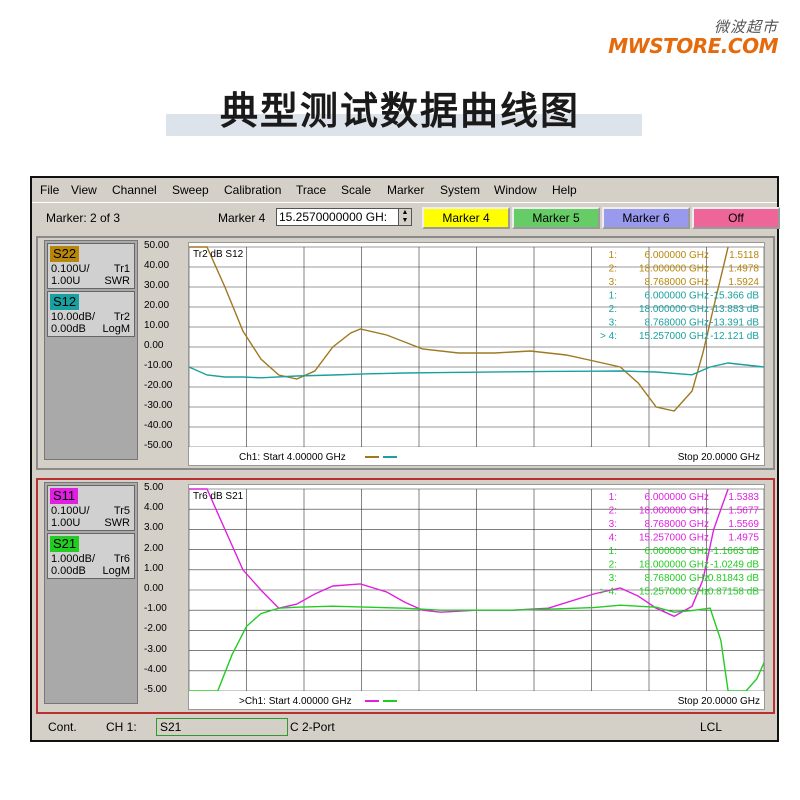 This screenshot has height=800, width=800. Describe the element at coordinates (91, 314) in the screenshot. I see `trace-item-s12: S12 10.00dB/ Tr2 0.00dB LogM` at that location.